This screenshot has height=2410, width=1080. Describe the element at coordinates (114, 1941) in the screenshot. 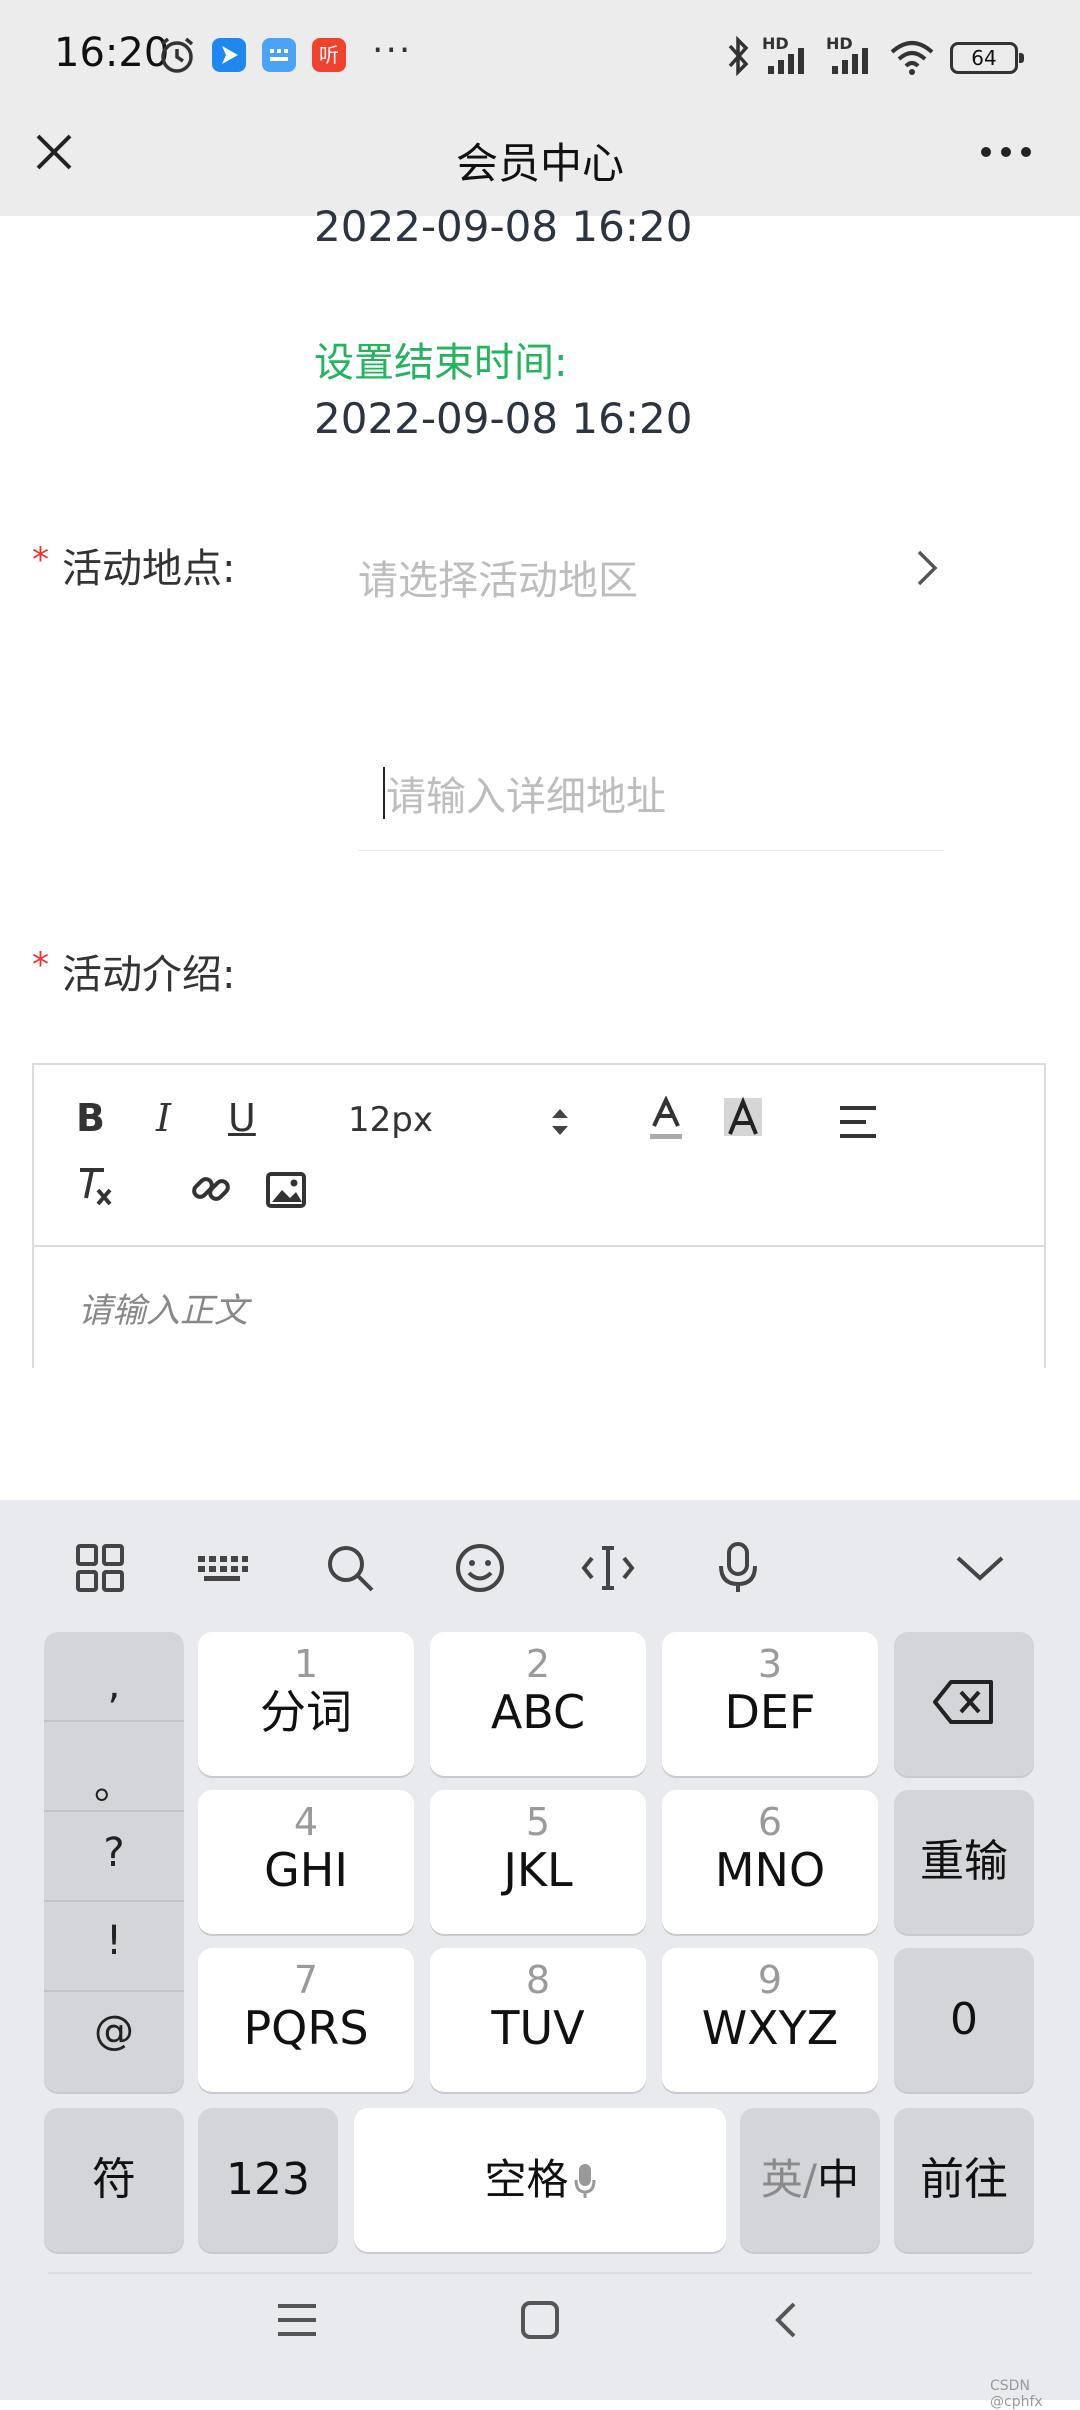

I see `punct-exclaim: !` at that location.